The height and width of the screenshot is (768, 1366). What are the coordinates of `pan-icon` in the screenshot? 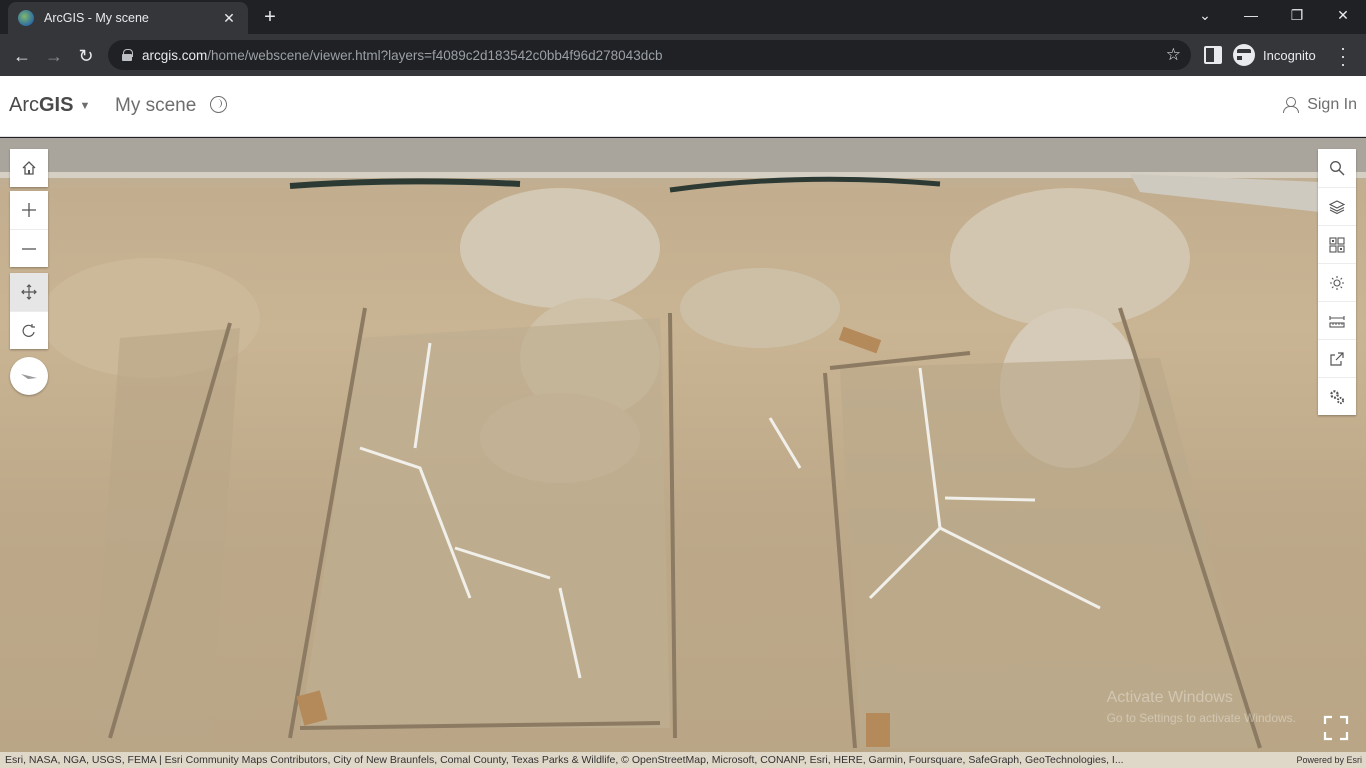 It's located at (29, 292).